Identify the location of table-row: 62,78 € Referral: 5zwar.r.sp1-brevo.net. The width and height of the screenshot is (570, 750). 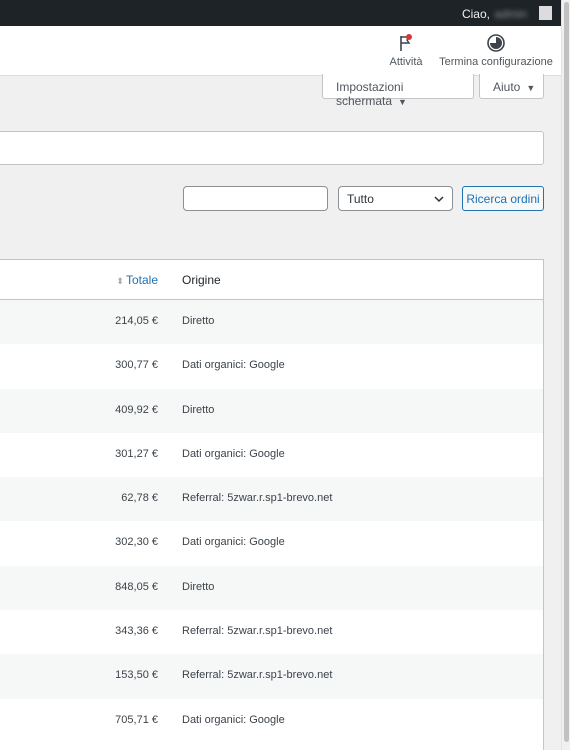
(271, 499).